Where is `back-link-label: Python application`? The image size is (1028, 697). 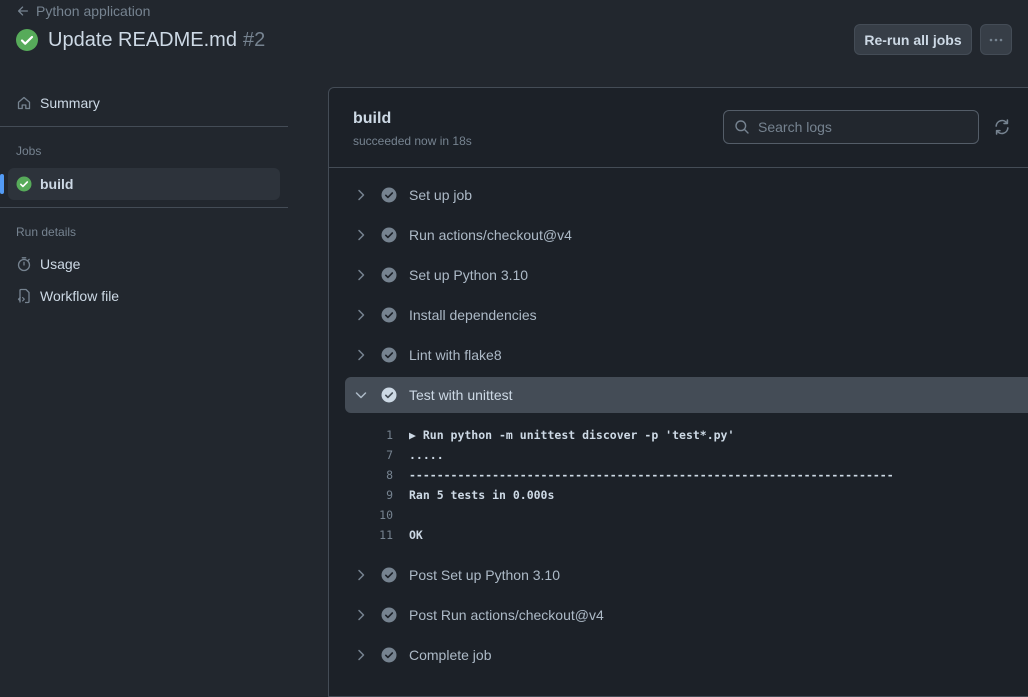 back-link-label: Python application is located at coordinates (93, 11).